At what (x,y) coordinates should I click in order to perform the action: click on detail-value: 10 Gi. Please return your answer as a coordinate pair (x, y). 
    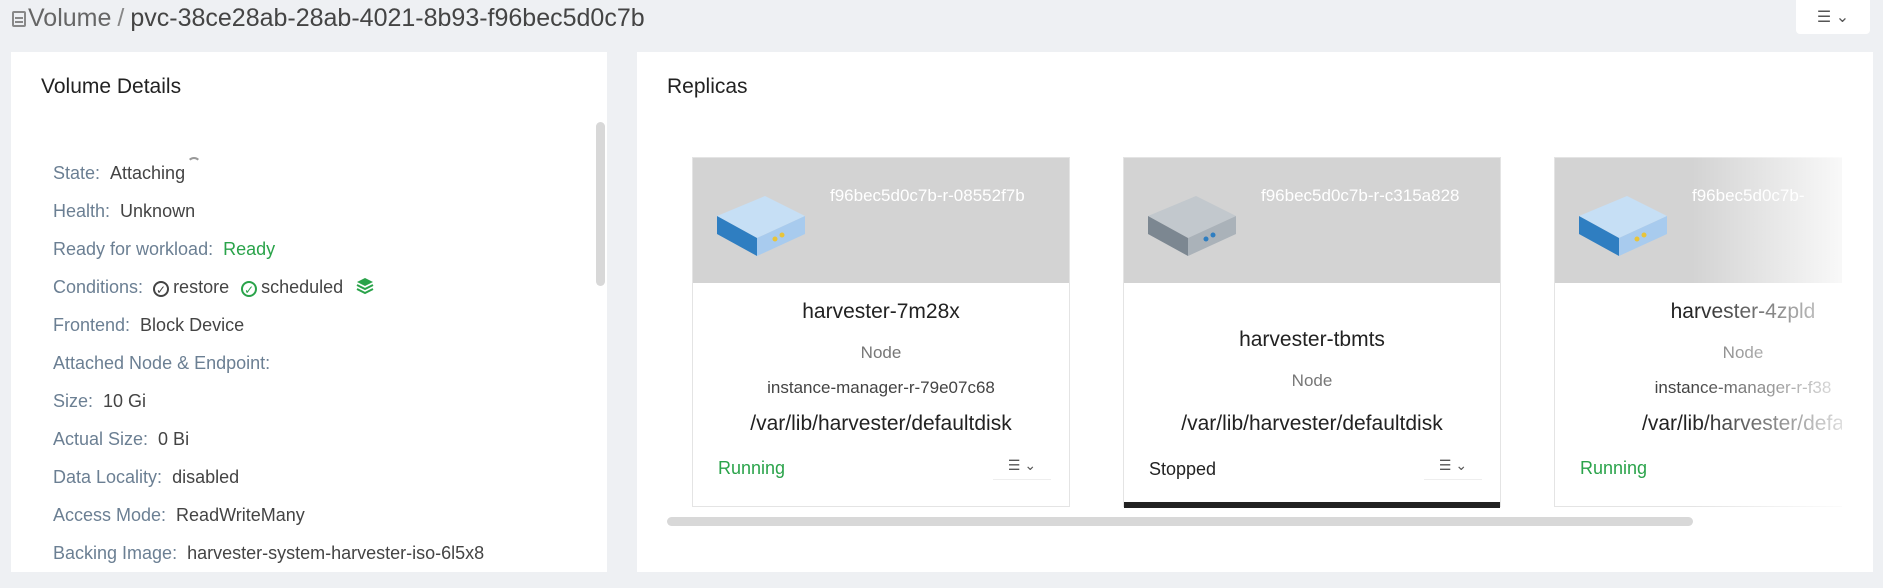
    Looking at the image, I should click on (125, 401).